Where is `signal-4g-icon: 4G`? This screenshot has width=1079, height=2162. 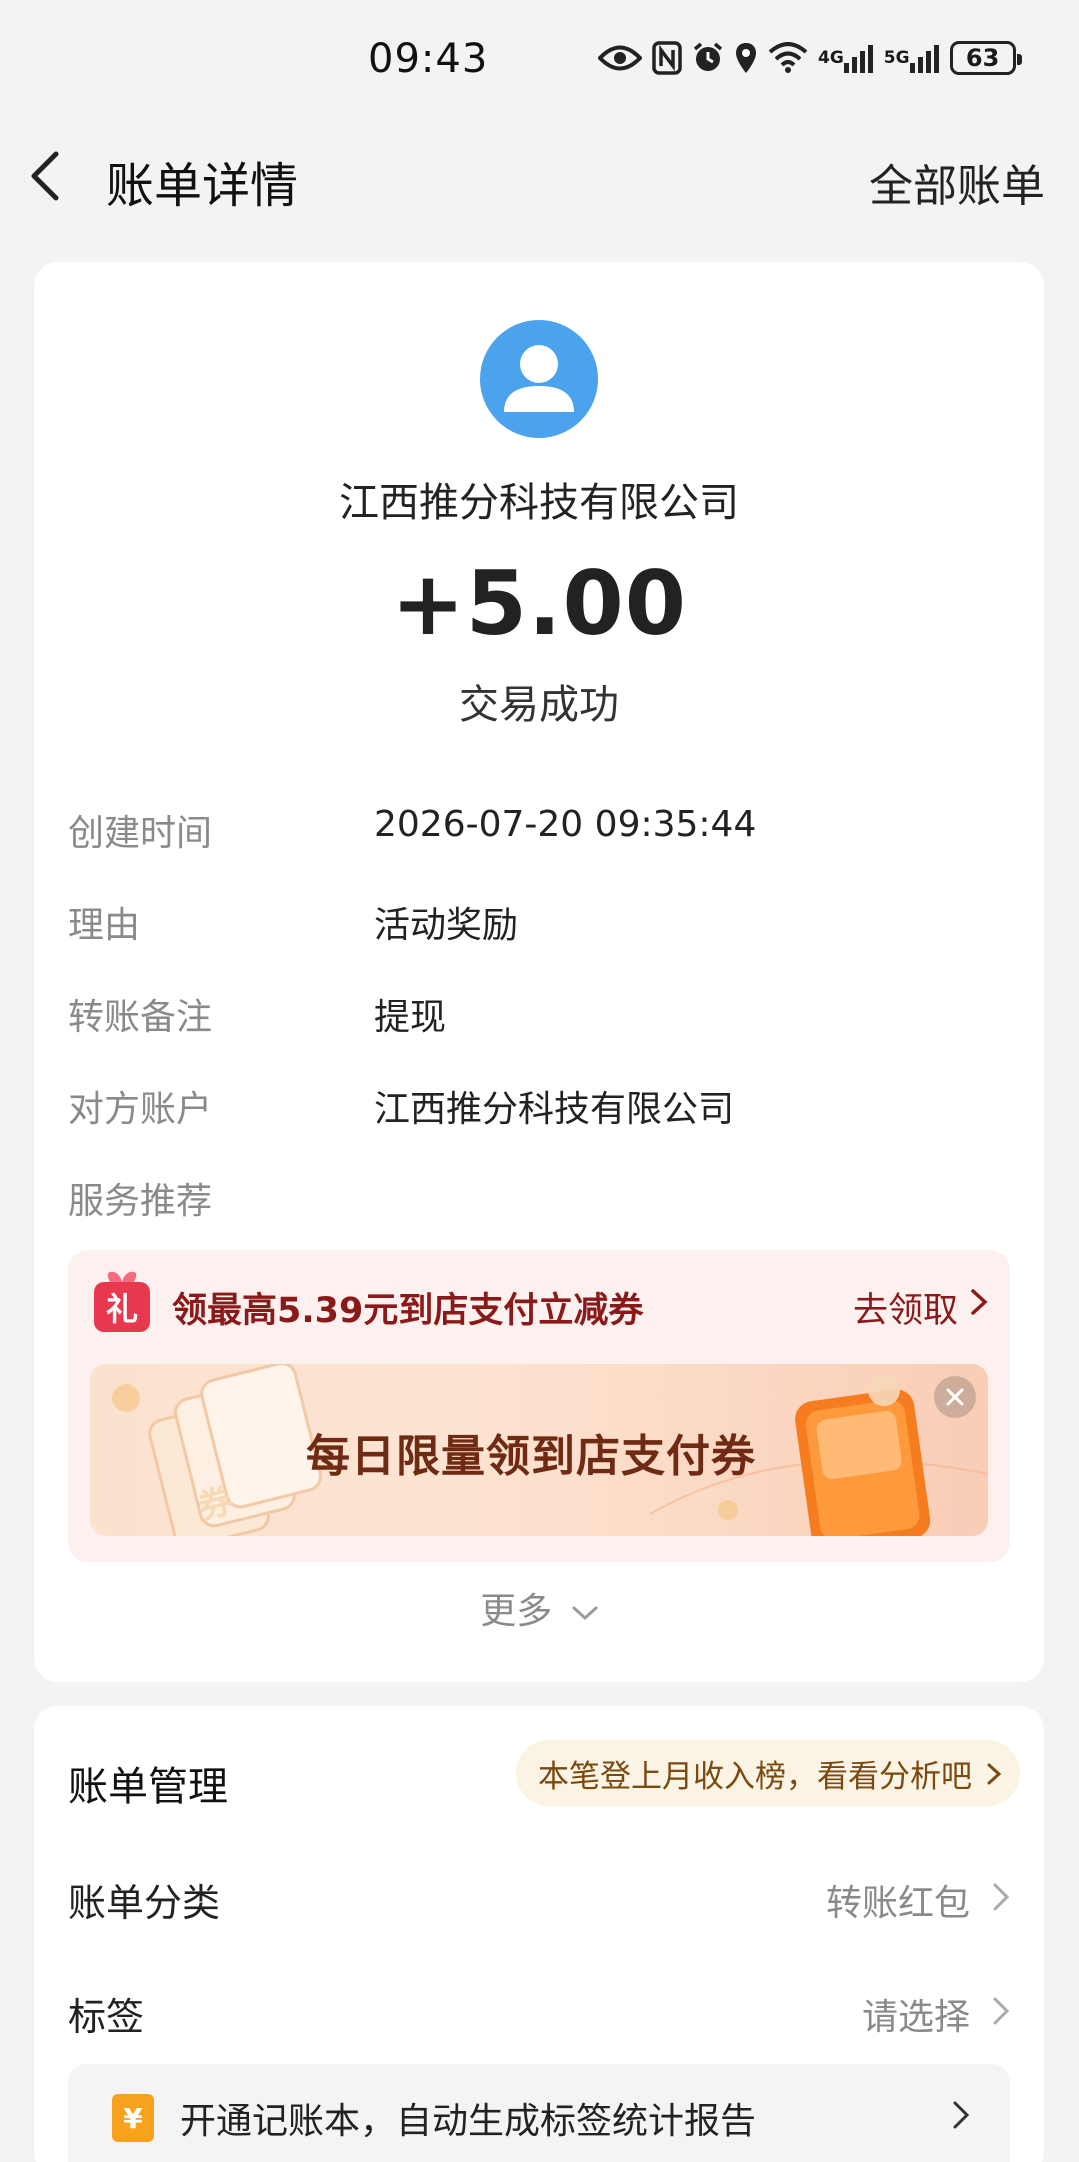 signal-4g-icon: 4G is located at coordinates (846, 58).